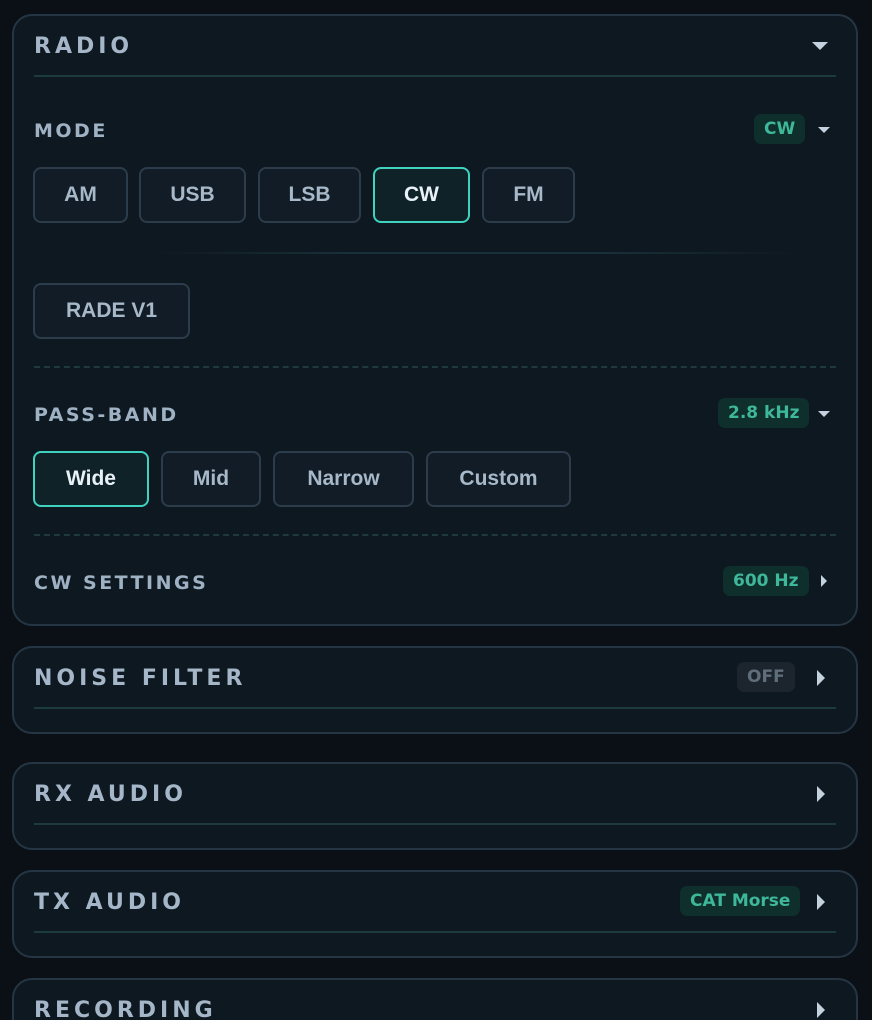 The height and width of the screenshot is (1020, 872). I want to click on mode-divider, so click(475, 253).